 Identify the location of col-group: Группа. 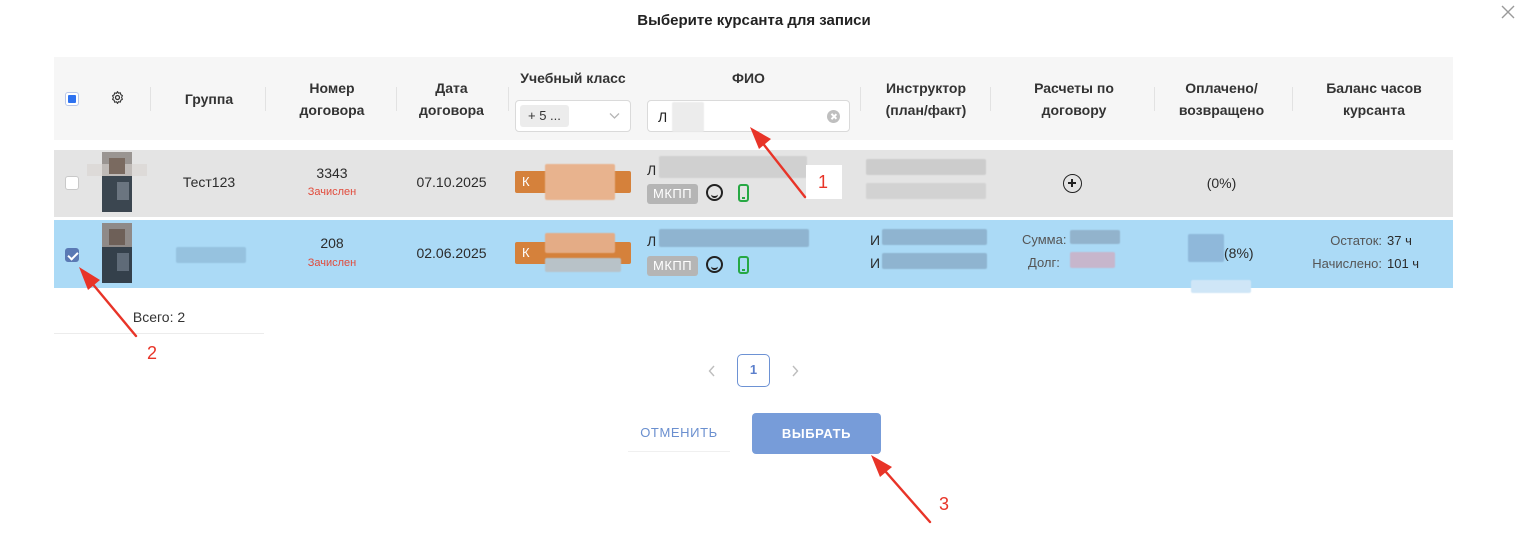
(209, 98).